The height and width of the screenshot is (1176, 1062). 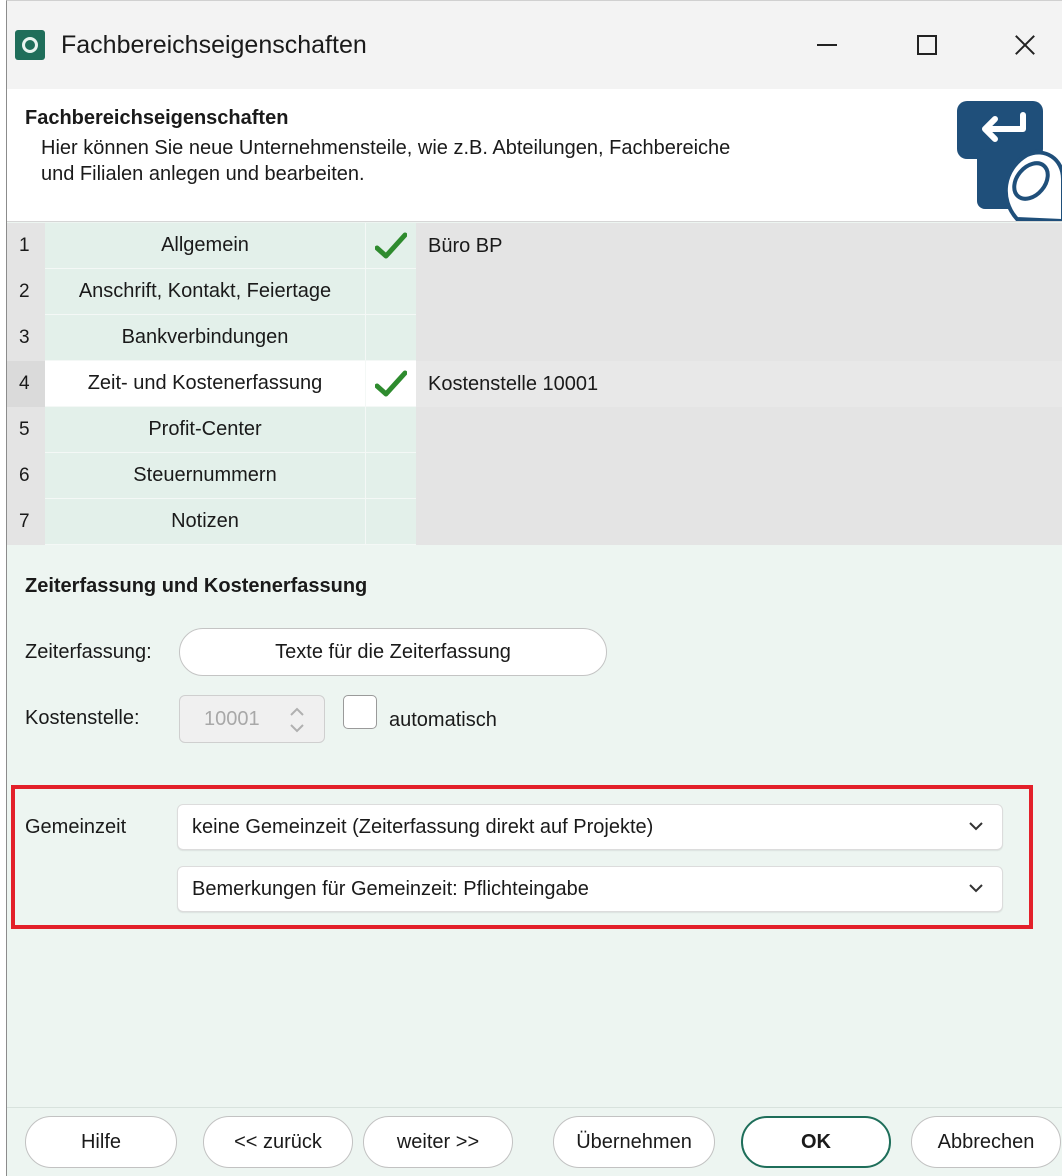 I want to click on step-number: 6, so click(x=26, y=476).